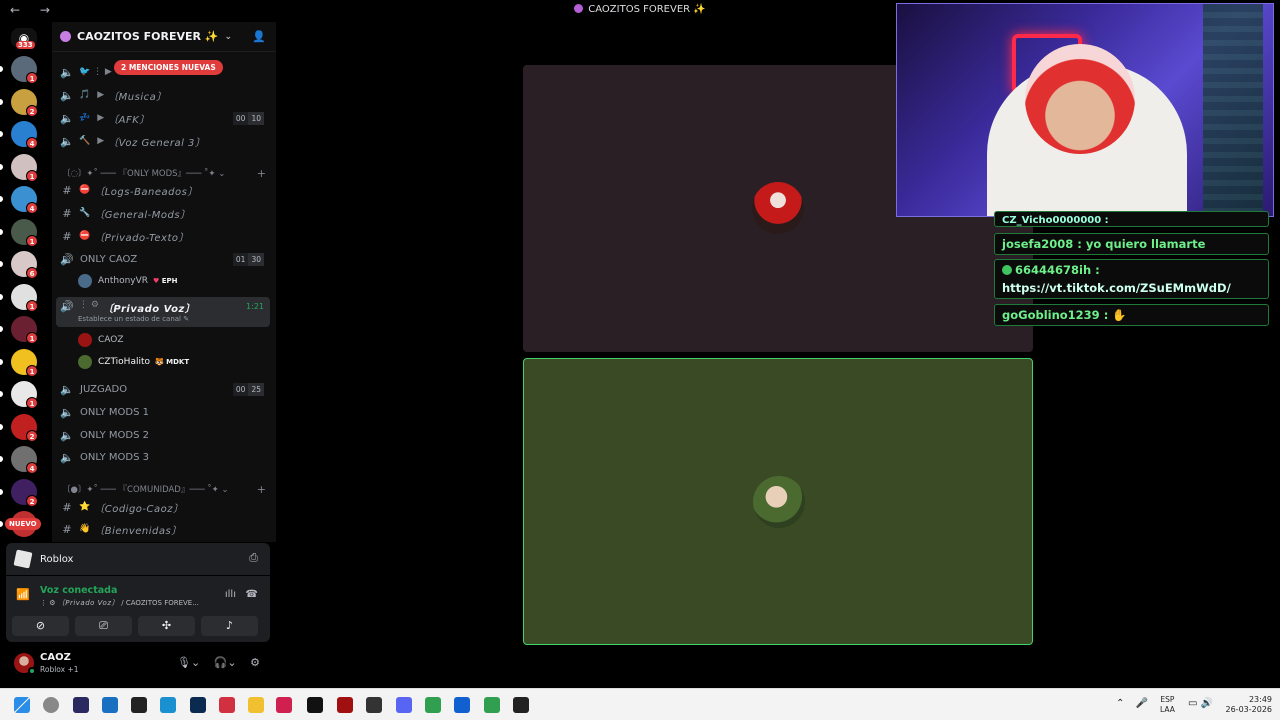  What do you see at coordinates (145, 490) in the screenshot?
I see `category-label: 〔●〕✦˚ ─── 『COMUNIDAD』─── ˚✦ ⌄` at bounding box center [145, 490].